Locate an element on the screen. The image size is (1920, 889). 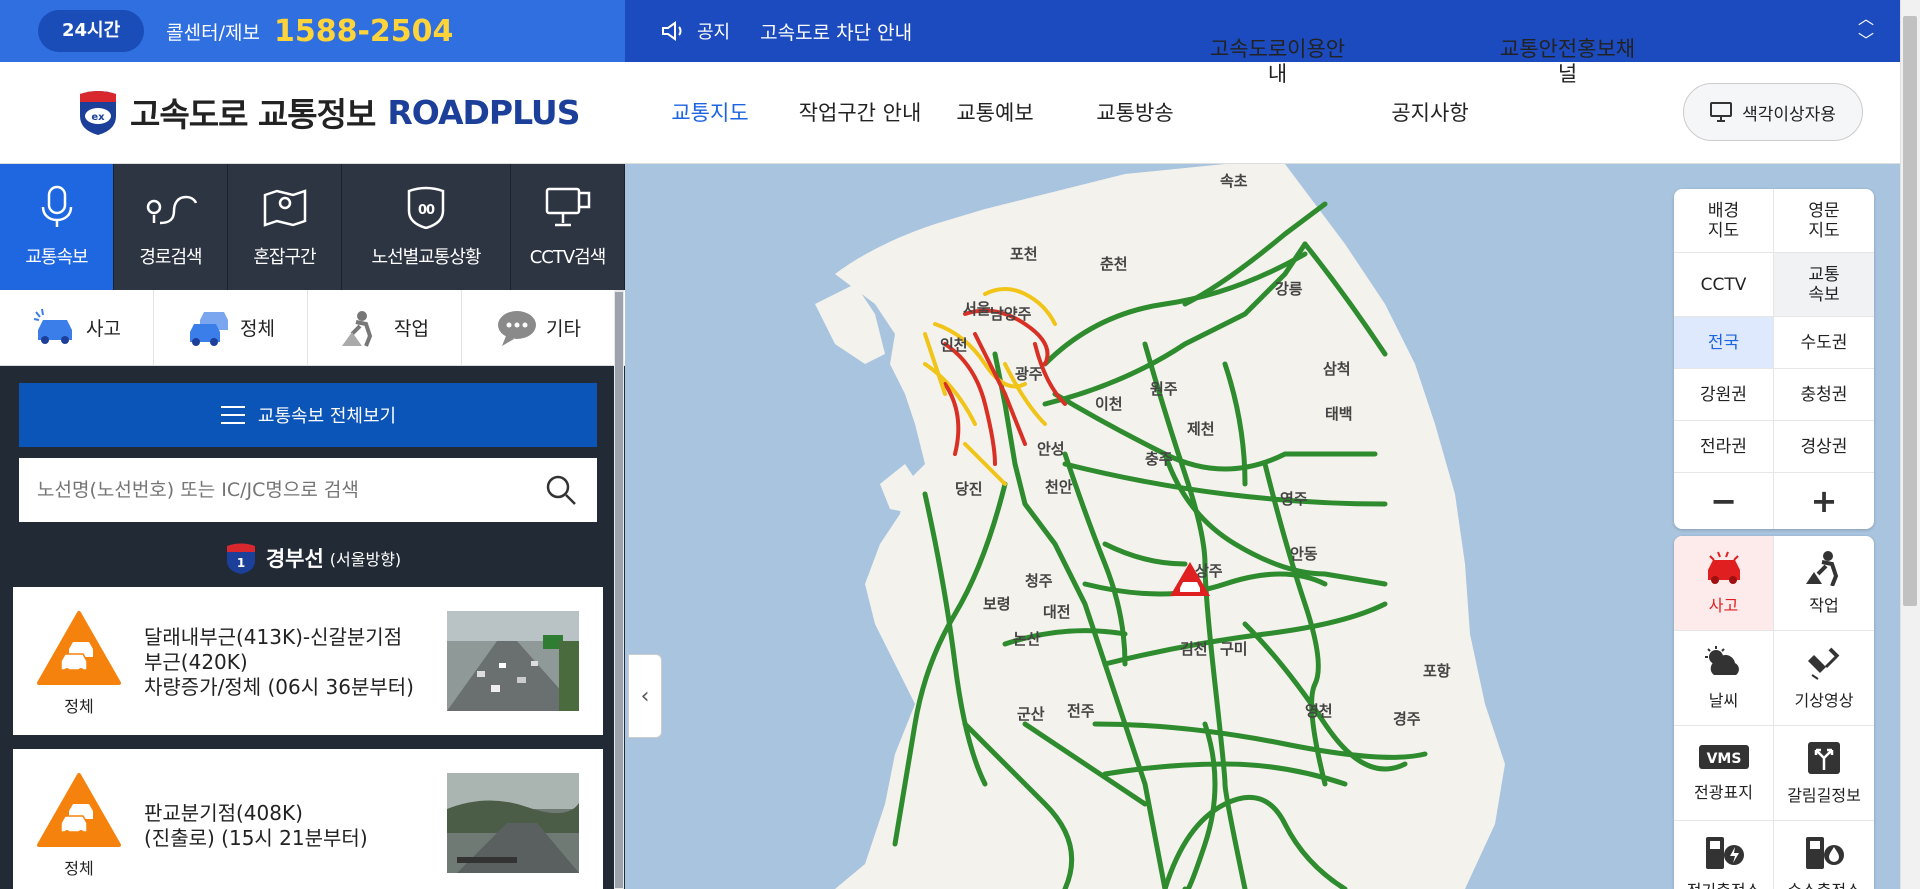
svg-text: 1 is located at coordinates (241, 563).